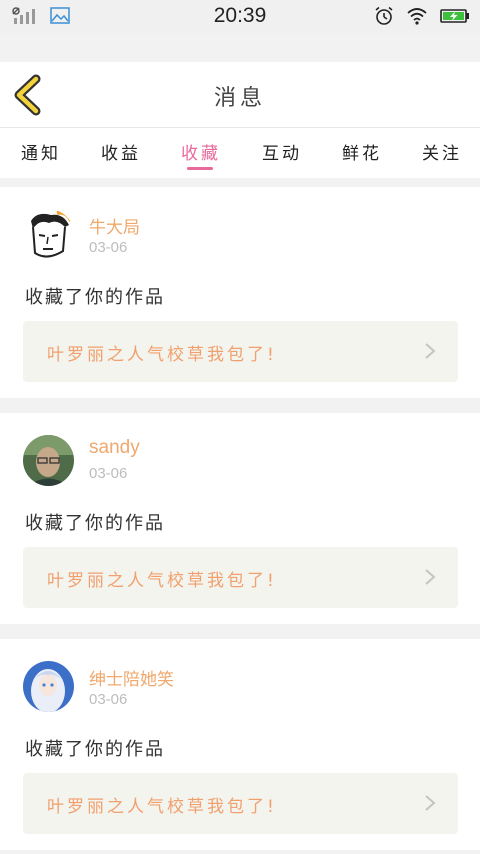  What do you see at coordinates (201, 151) in the screenshot?
I see `tab-favorites: 收藏` at bounding box center [201, 151].